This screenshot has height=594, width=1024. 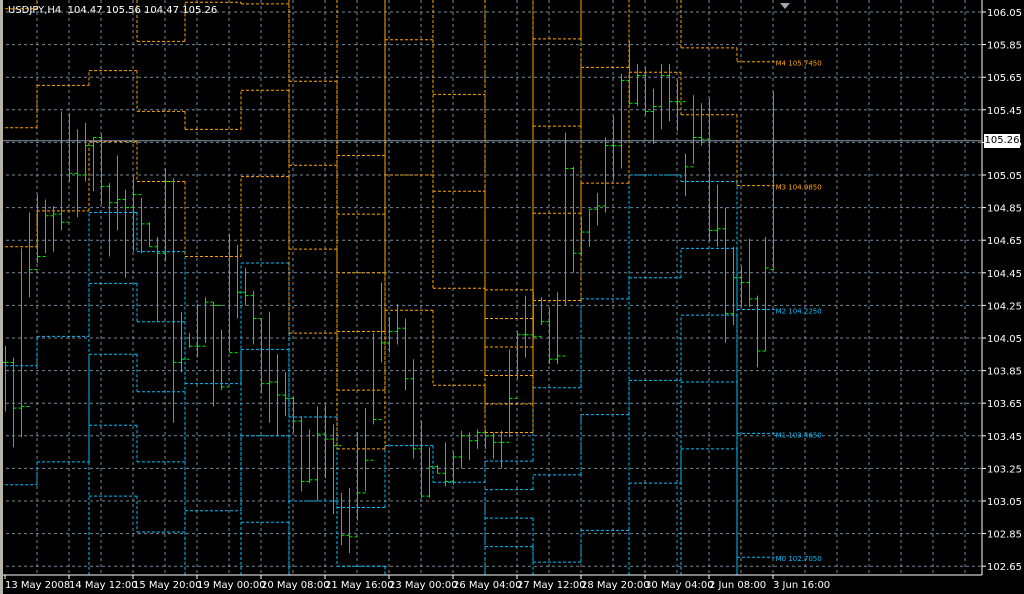 I want to click on x-tick-label: 19 May 00:00, so click(x=231, y=585).